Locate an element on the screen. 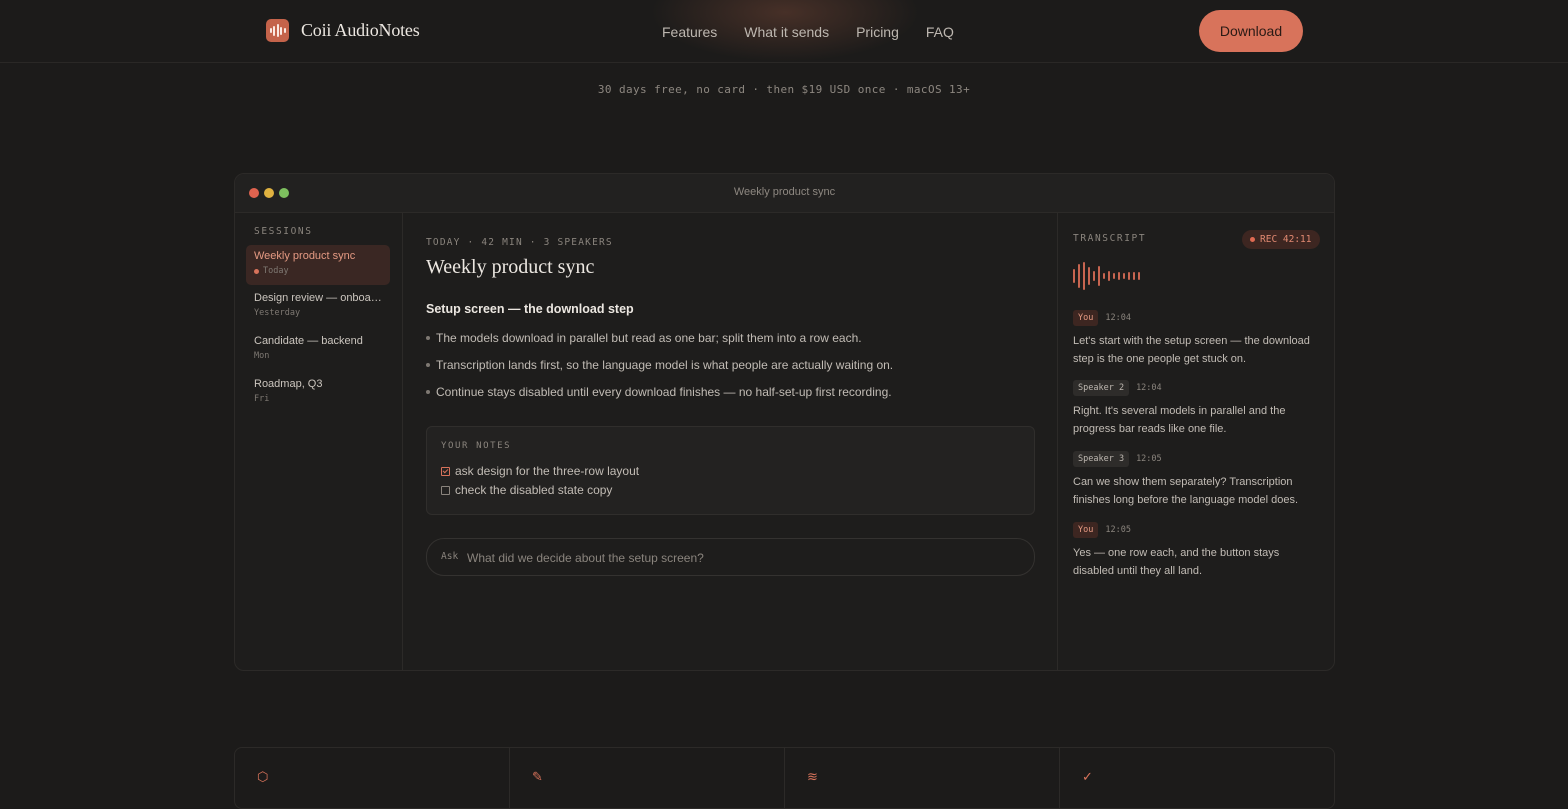  feature-card: ≋ is located at coordinates (922, 778).